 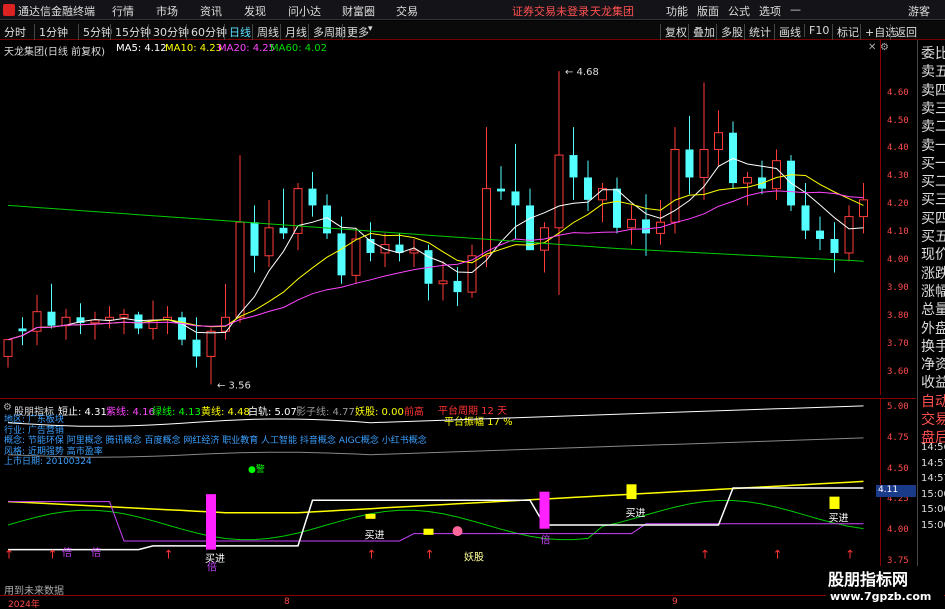 What do you see at coordinates (95, 32) in the screenshot?
I see `period-tab: 5分钟` at bounding box center [95, 32].